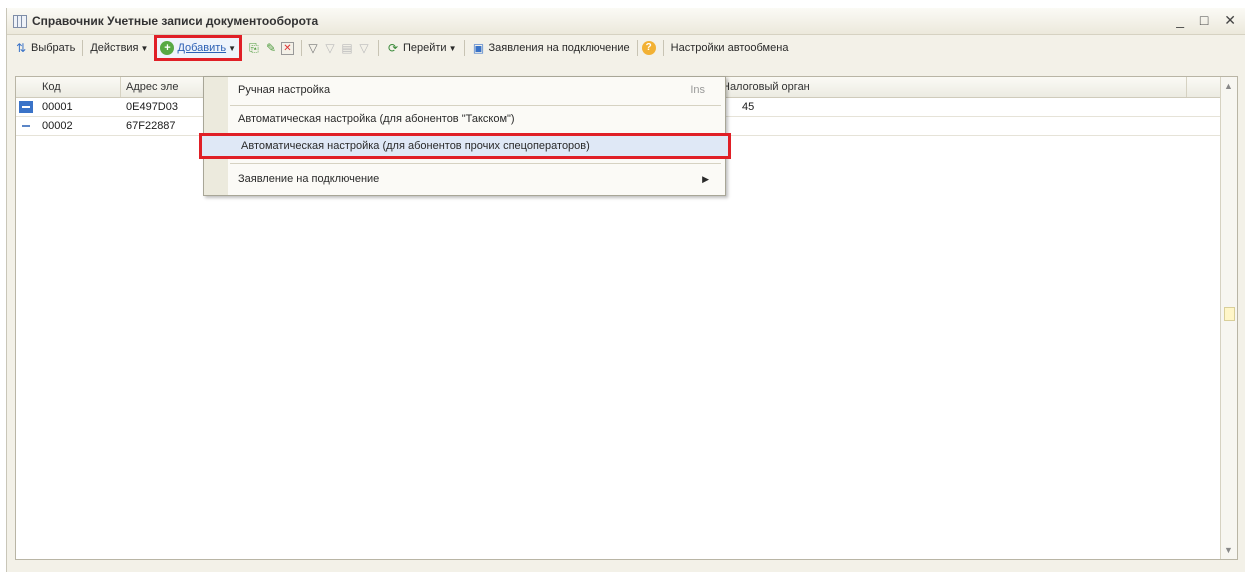  What do you see at coordinates (21, 48) in the screenshot?
I see `select-icon: ⇅` at bounding box center [21, 48].